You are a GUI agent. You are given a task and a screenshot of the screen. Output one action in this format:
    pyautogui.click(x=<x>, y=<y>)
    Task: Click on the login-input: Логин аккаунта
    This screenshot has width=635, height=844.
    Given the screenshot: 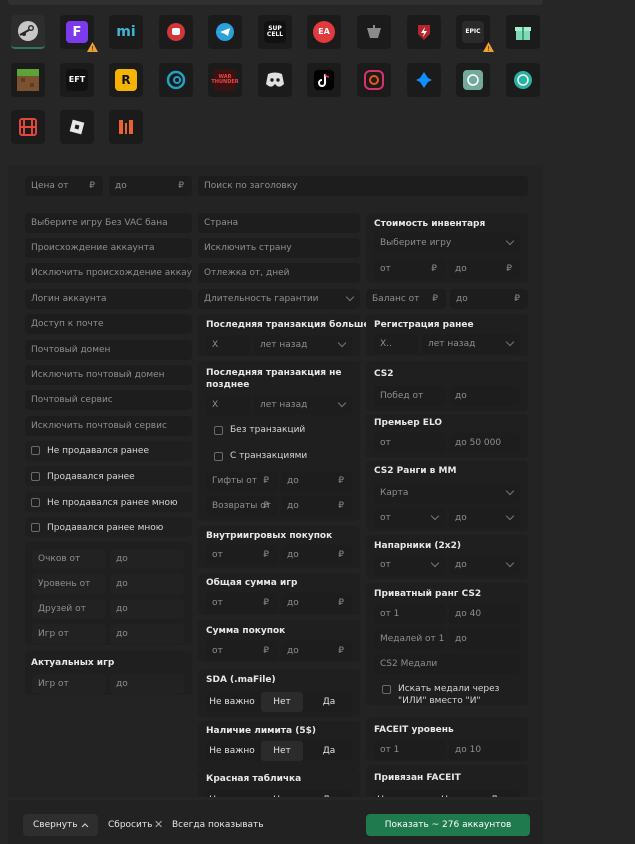 What is the action you would take?
    pyautogui.click(x=108, y=299)
    